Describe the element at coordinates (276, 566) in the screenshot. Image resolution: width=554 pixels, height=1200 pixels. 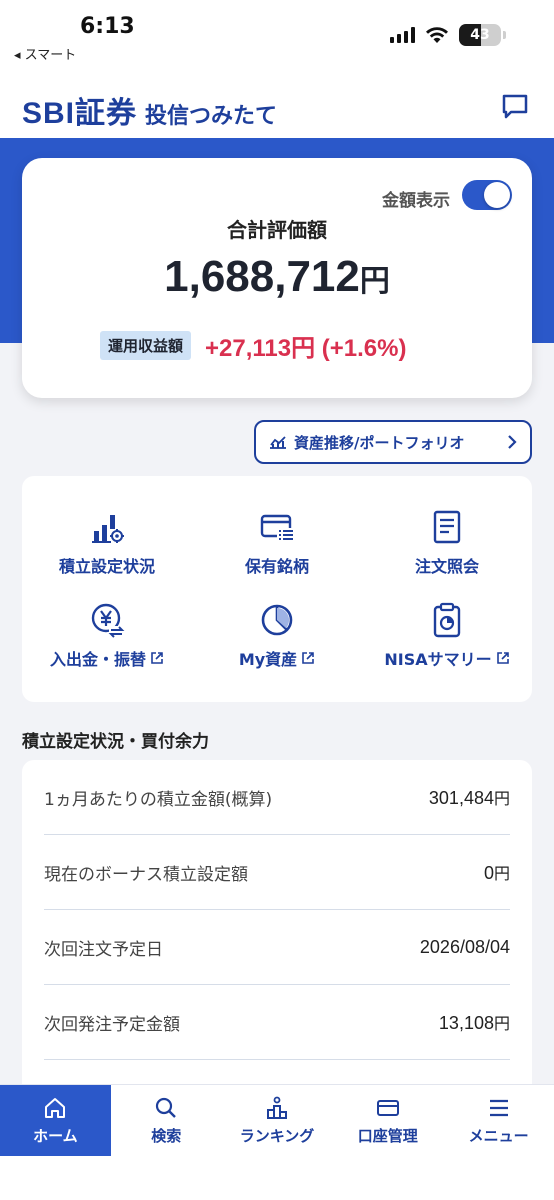
I see `menu-label-holdings: 保有銘柄` at that location.